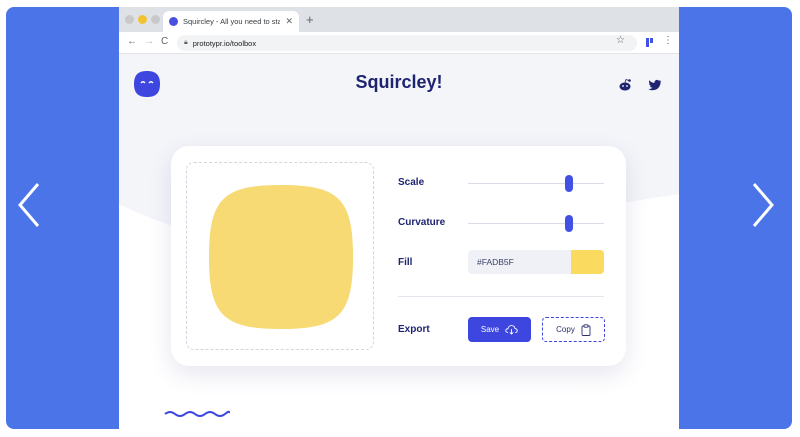 The width and height of the screenshot is (800, 437). I want to click on scale-slider-thumb, so click(568, 183).